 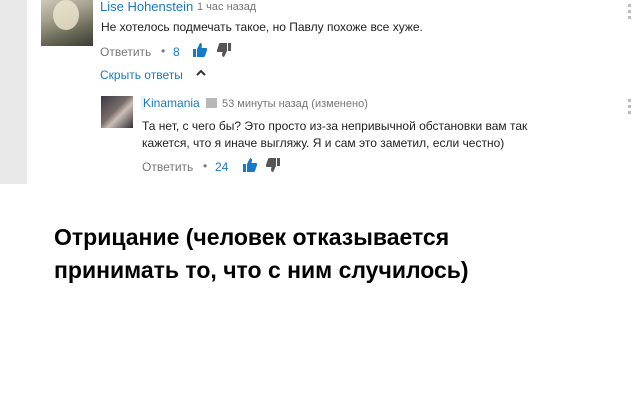 I want to click on avatar-kinamania, so click(x=117, y=112).